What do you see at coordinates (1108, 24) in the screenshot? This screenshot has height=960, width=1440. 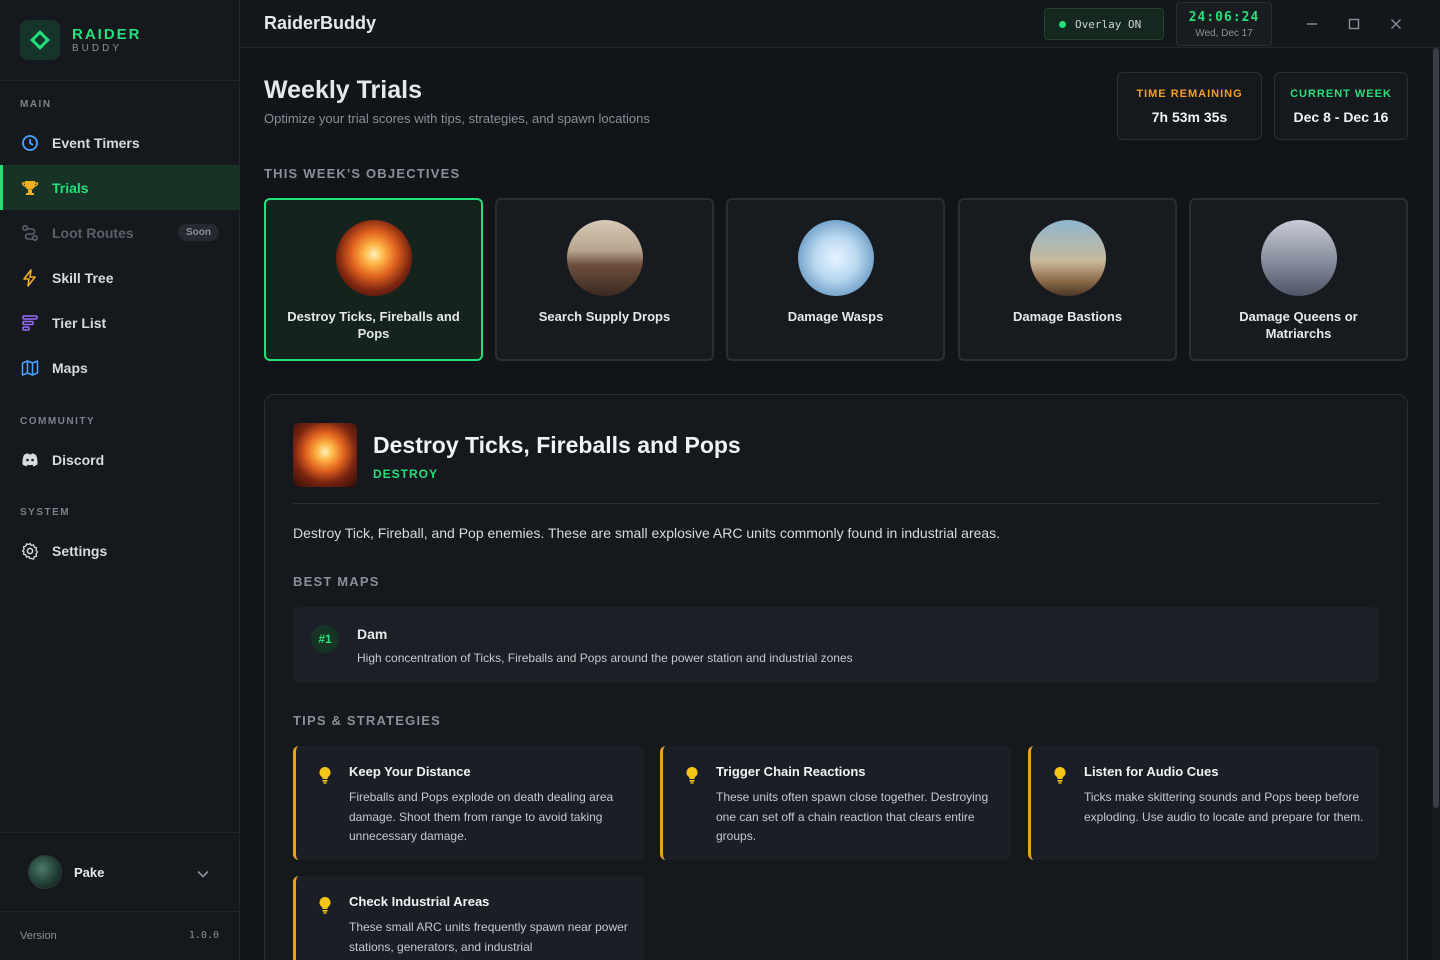 I see `overlay-status: Overlay ON` at bounding box center [1108, 24].